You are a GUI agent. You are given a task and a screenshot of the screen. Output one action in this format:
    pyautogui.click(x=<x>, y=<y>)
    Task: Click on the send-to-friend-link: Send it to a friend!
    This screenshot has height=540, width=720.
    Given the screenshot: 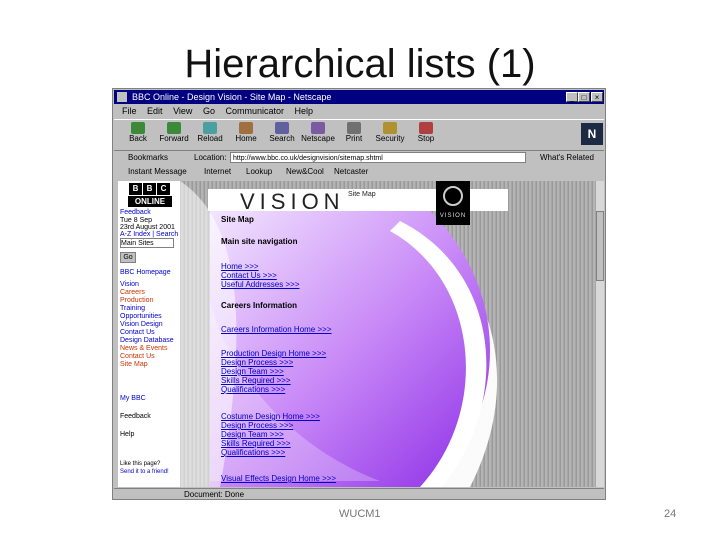 What is the action you would take?
    pyautogui.click(x=144, y=472)
    